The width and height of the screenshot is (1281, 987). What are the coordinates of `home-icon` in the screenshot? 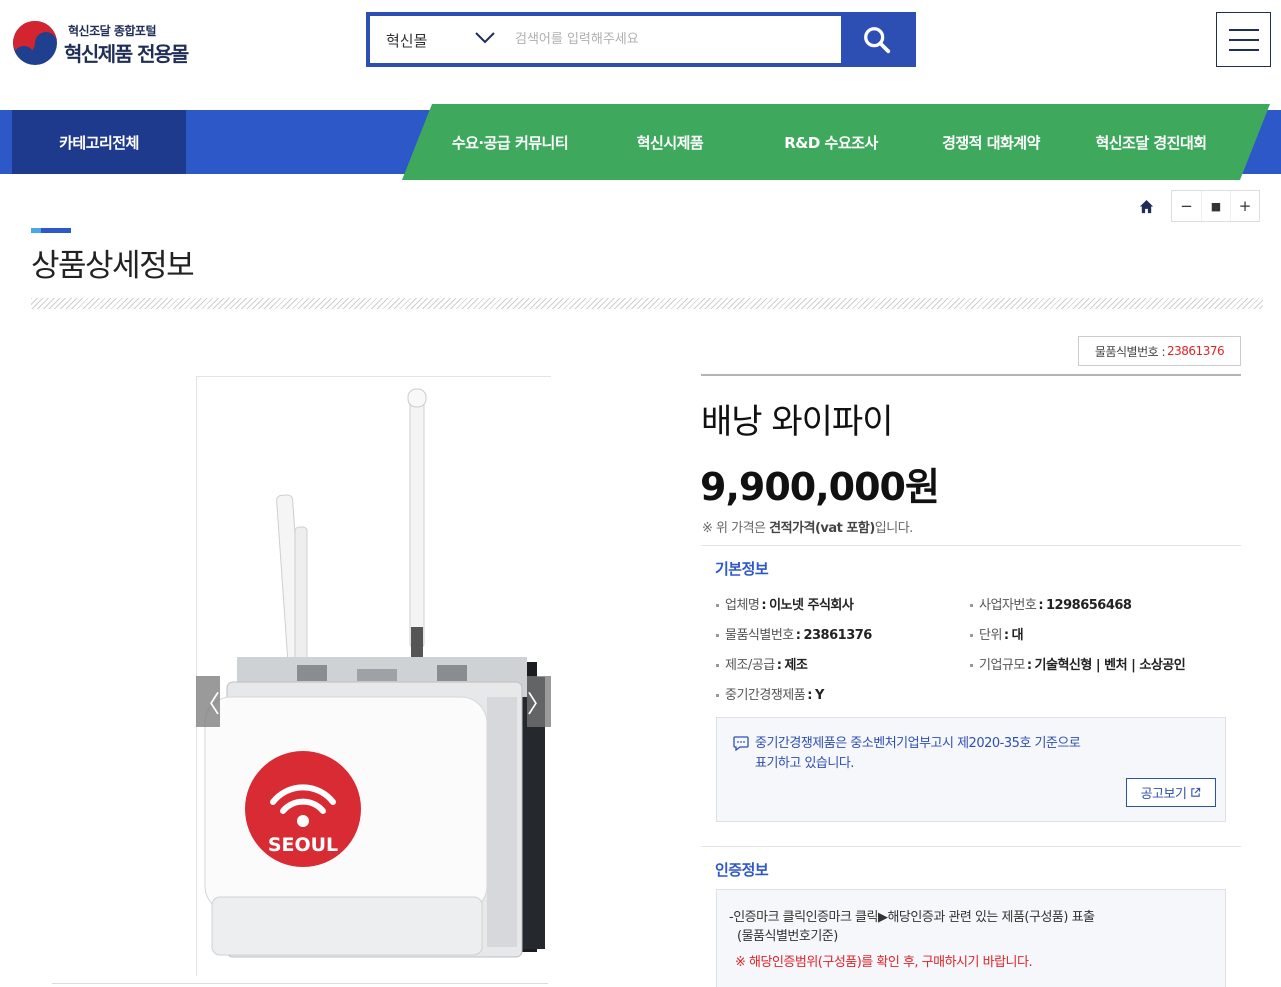 It's located at (1146, 206).